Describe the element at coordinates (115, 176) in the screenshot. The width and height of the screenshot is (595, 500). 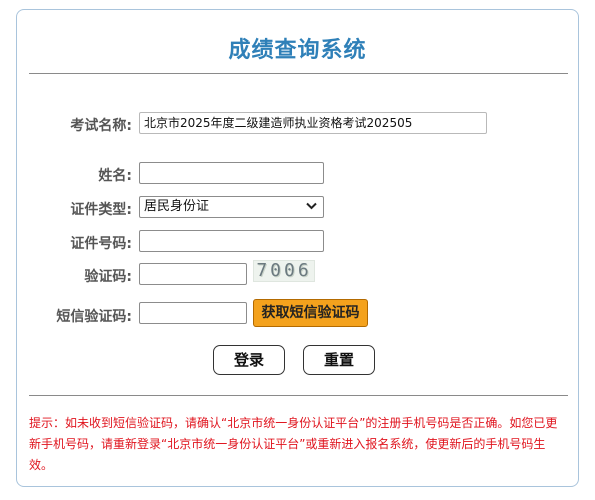
I see `name-label: 姓名:` at that location.